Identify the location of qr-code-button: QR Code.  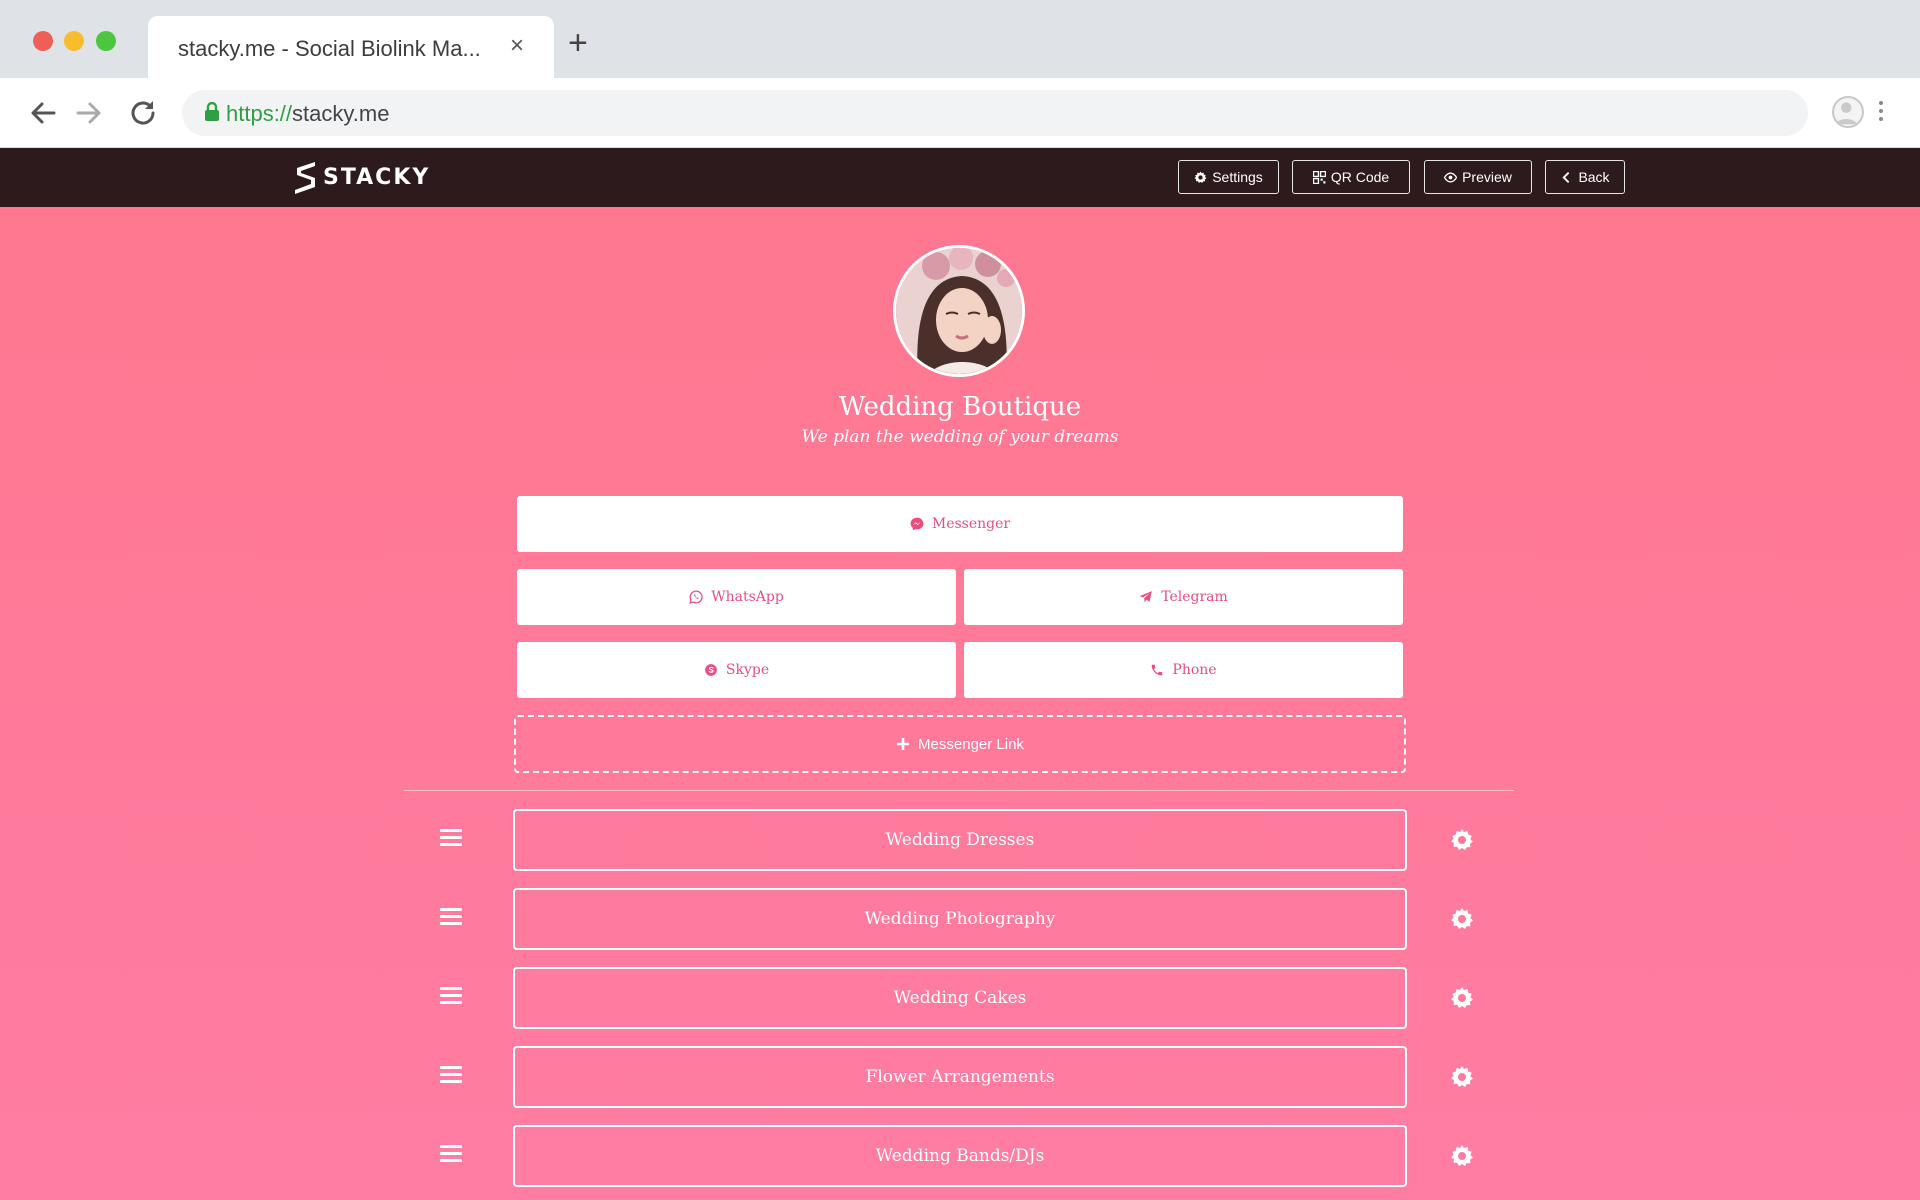
(1351, 177).